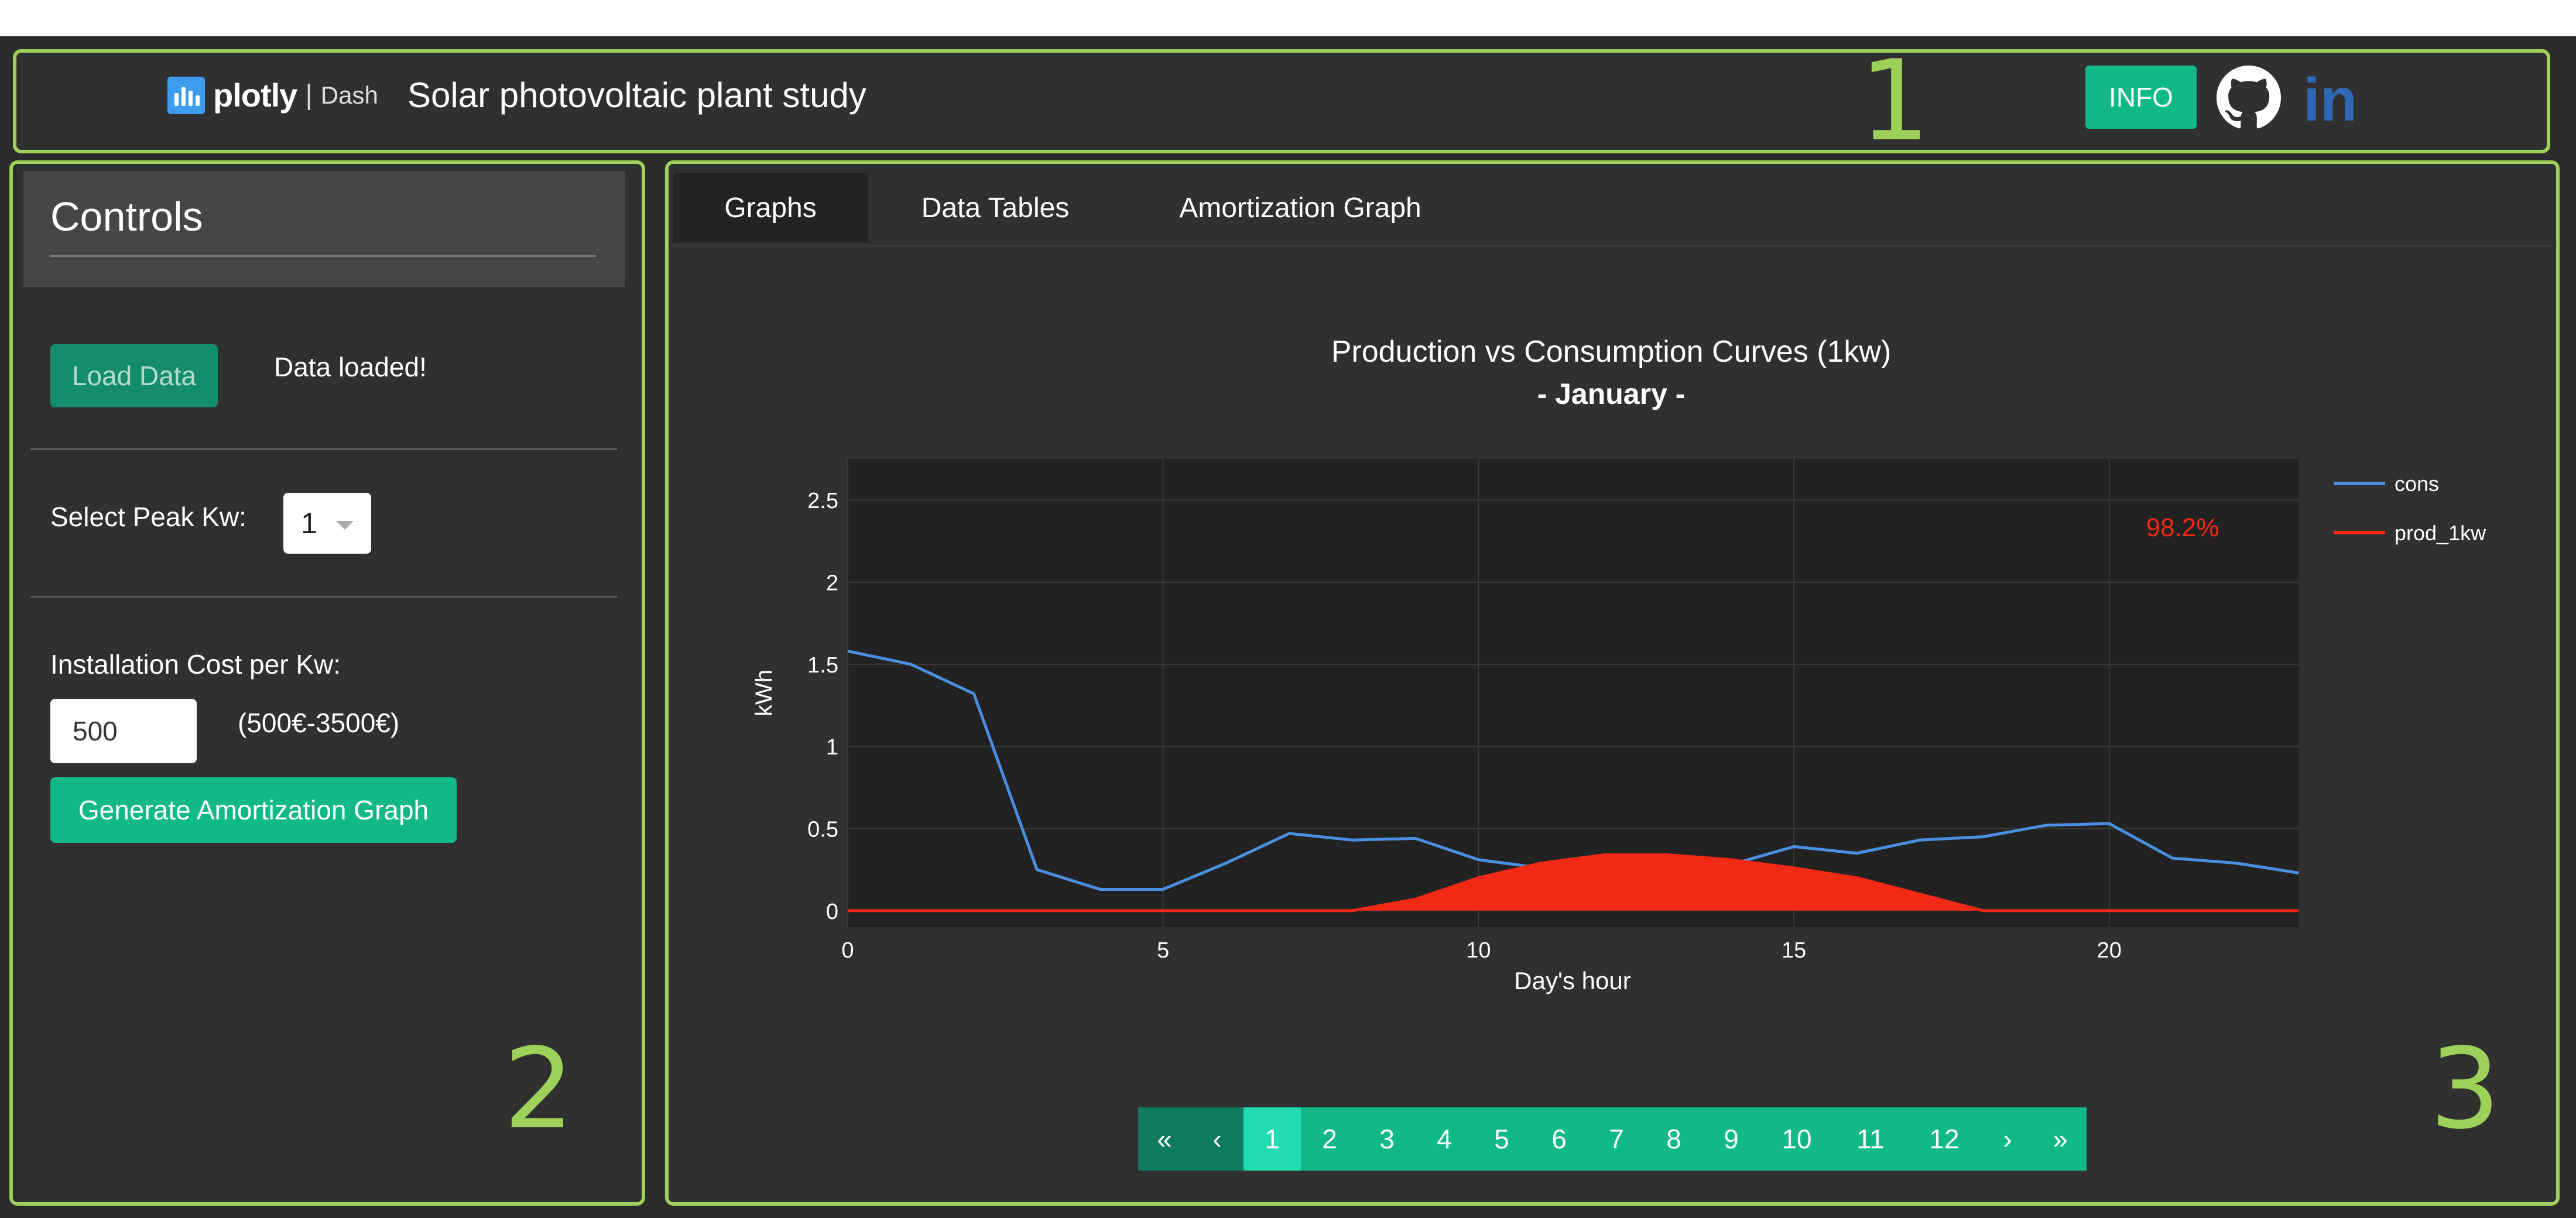 The width and height of the screenshot is (2576, 1218). What do you see at coordinates (350, 367) in the screenshot?
I see `data-loaded-status: Data loaded!` at bounding box center [350, 367].